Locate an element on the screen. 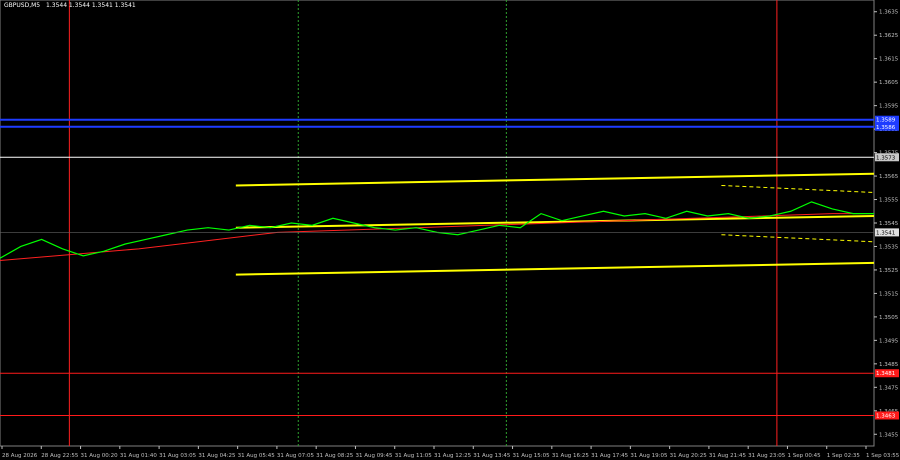  y-tick-label: 1.3565 is located at coordinates (889, 177).